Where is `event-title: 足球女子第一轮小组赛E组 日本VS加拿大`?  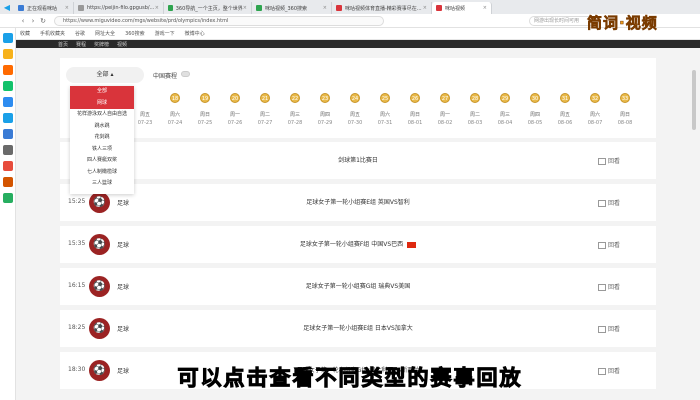
event-title: 足球女子第一轮小组赛E组 日本VS加拿大 is located at coordinates (358, 327).